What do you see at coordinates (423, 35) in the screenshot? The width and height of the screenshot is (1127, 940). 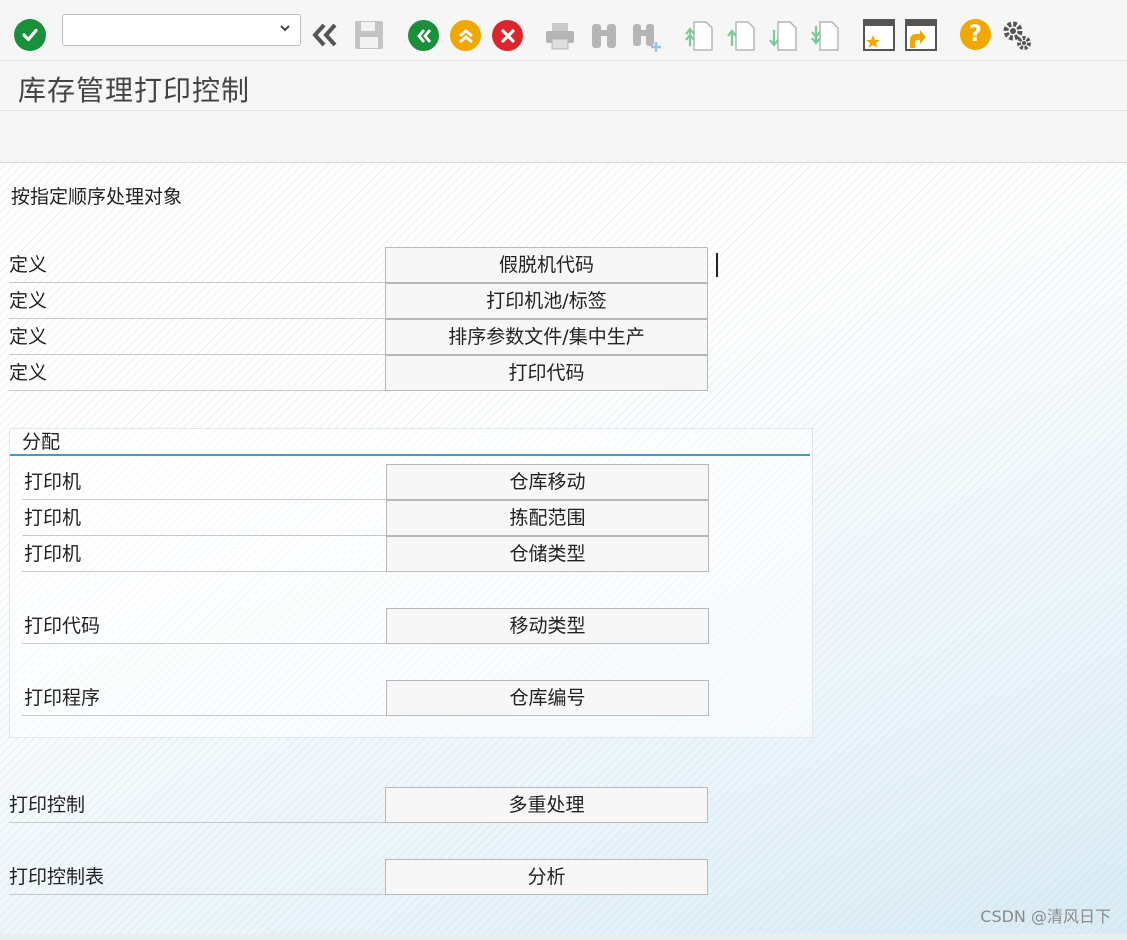 I see `back-icon` at bounding box center [423, 35].